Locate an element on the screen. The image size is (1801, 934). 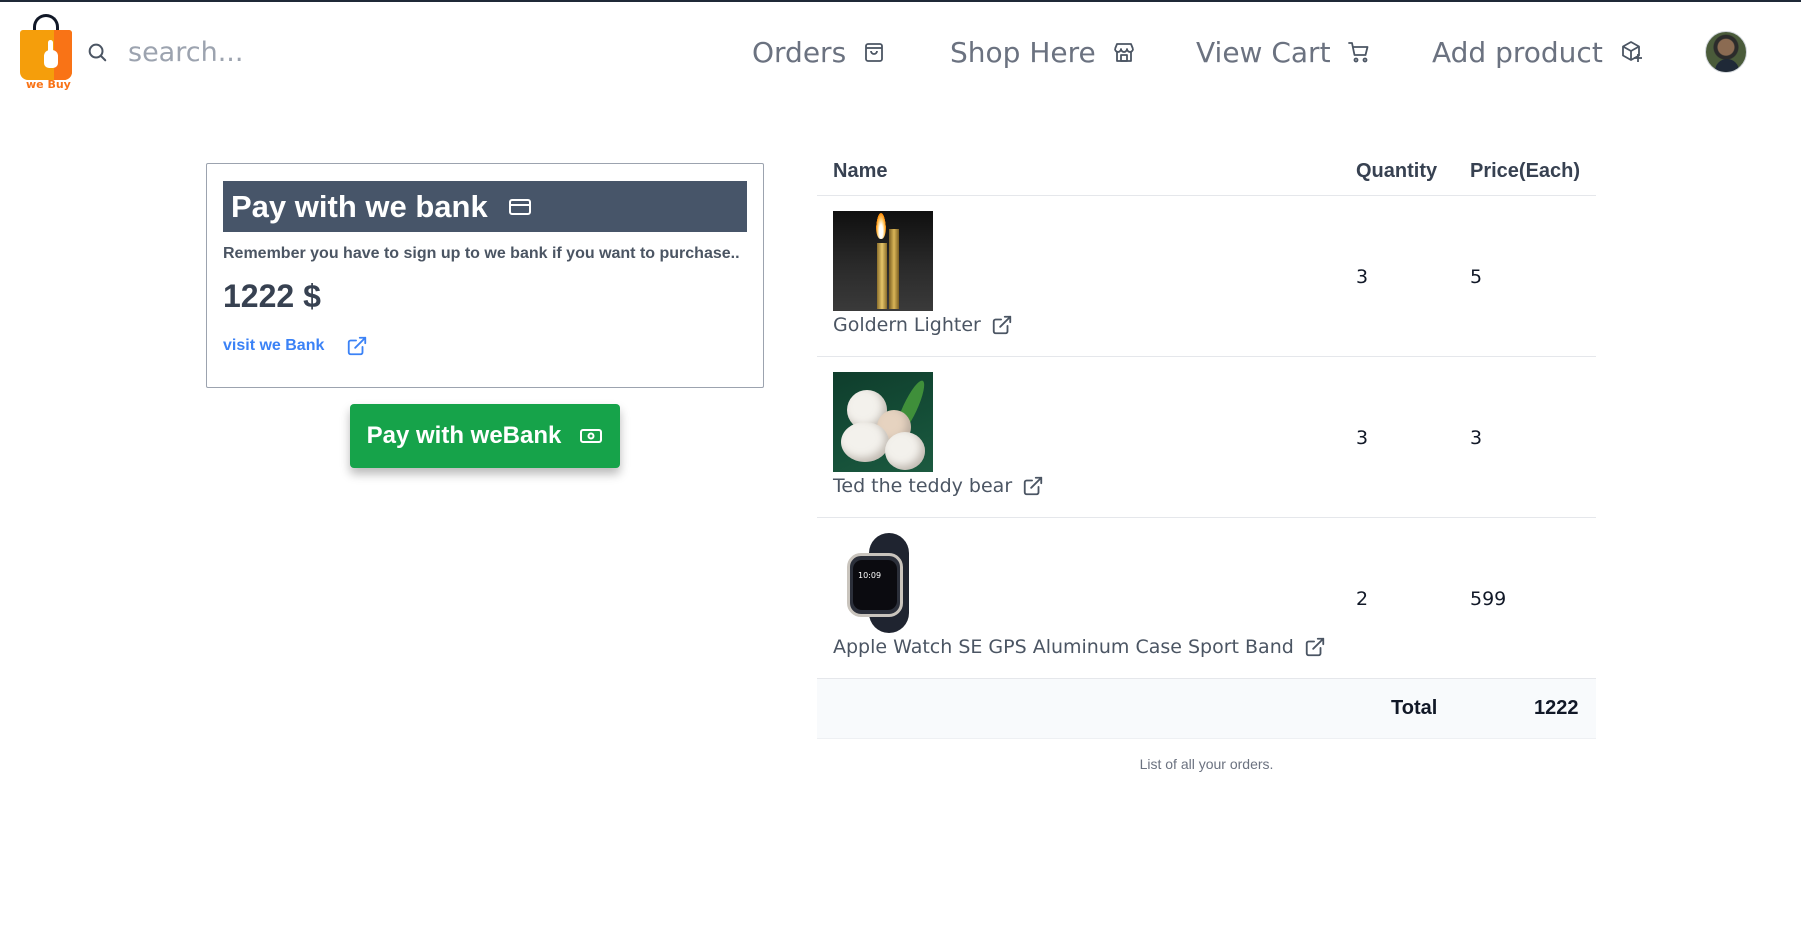
payment-card-title: Pay with we bank is located at coordinates (359, 206).